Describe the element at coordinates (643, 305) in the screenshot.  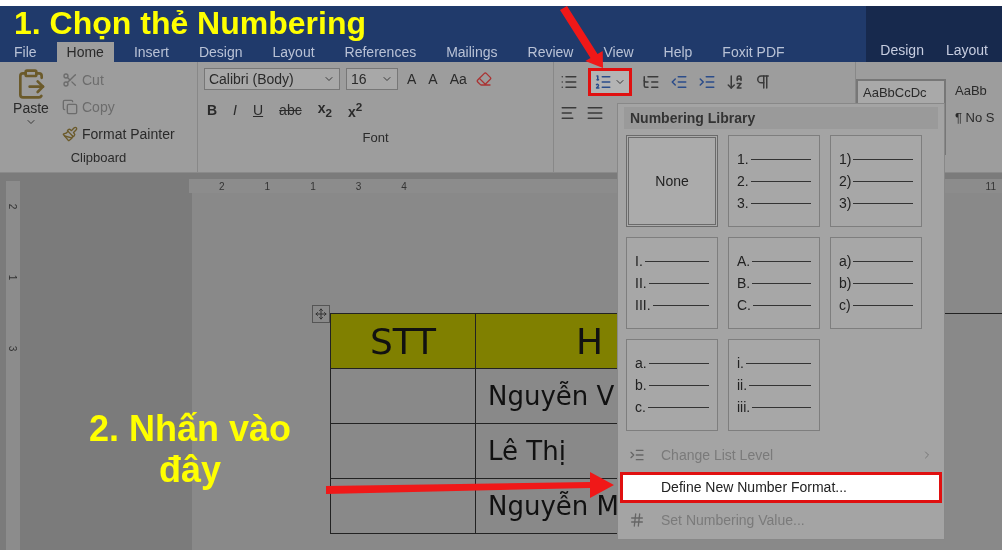
I see `list-marker: III.` at that location.